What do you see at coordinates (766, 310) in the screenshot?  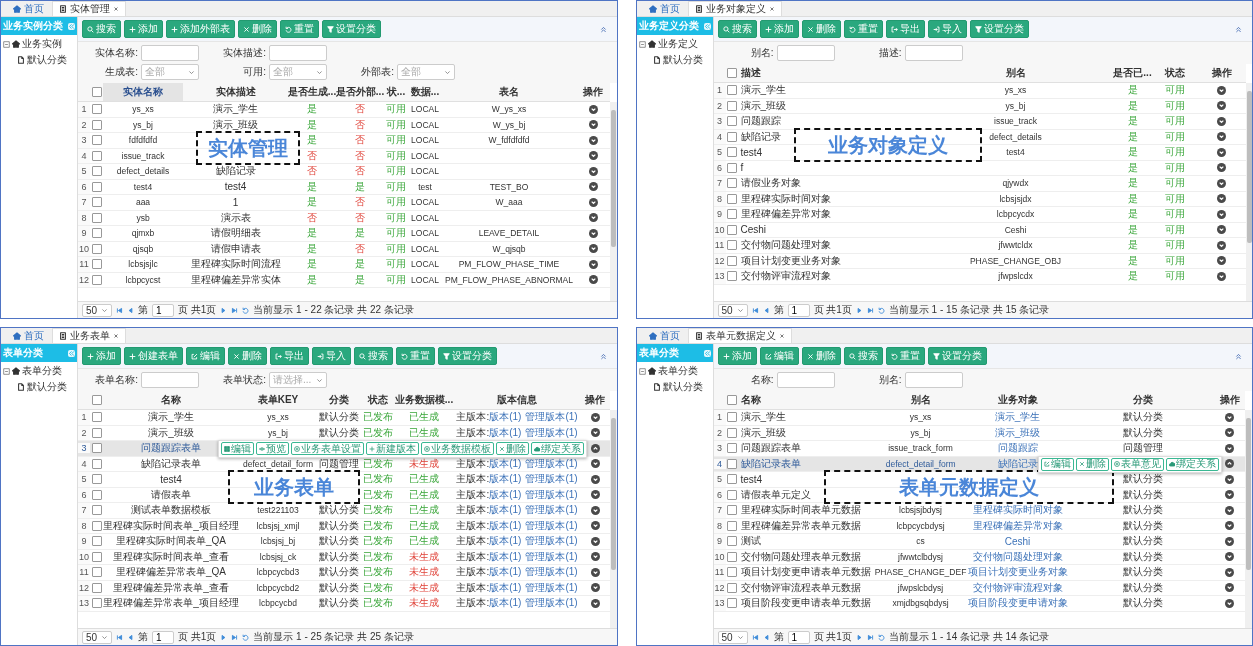 I see `previous-page-icon` at bounding box center [766, 310].